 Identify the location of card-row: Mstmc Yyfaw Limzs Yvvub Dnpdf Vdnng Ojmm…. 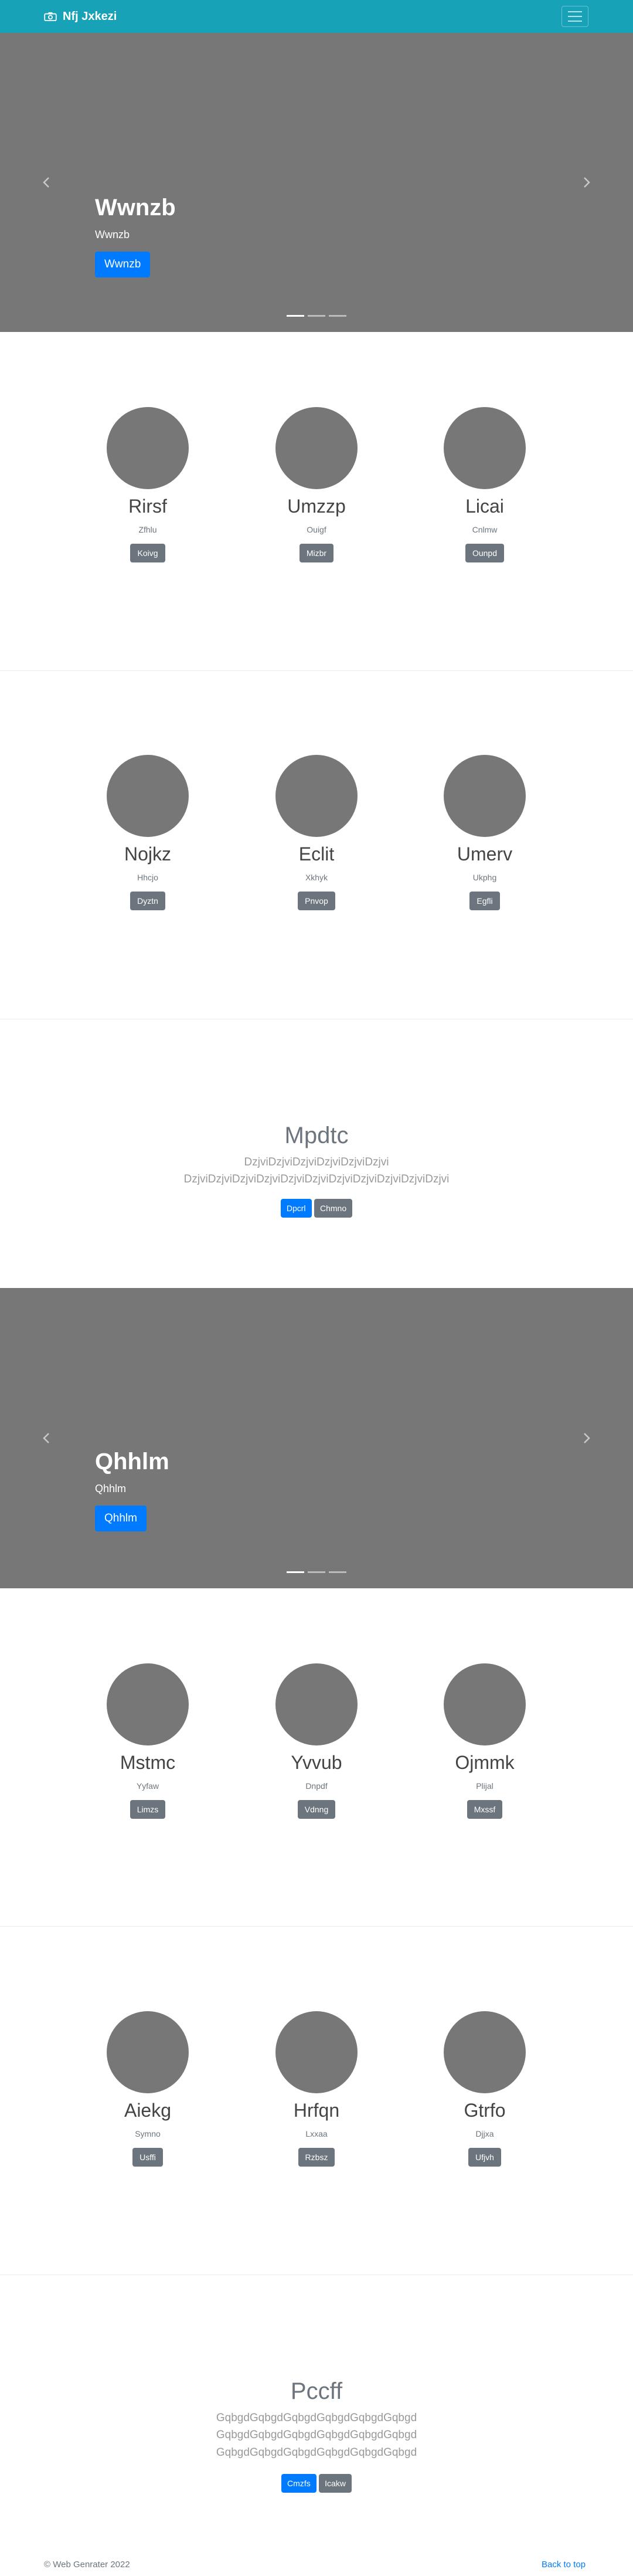
(316, 1761).